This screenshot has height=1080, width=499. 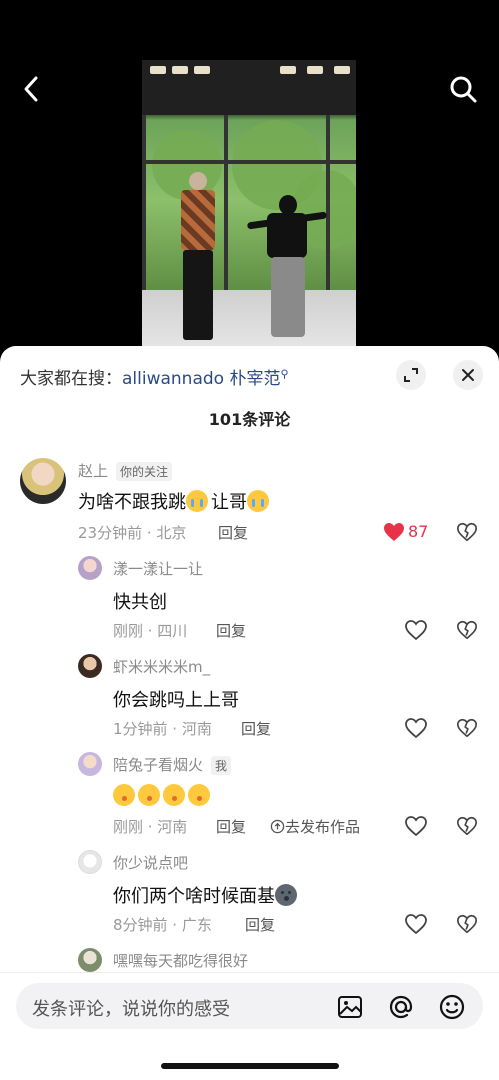 I want to click on comment-input: 发条评论，说说你的感受, so click(x=249, y=1006).